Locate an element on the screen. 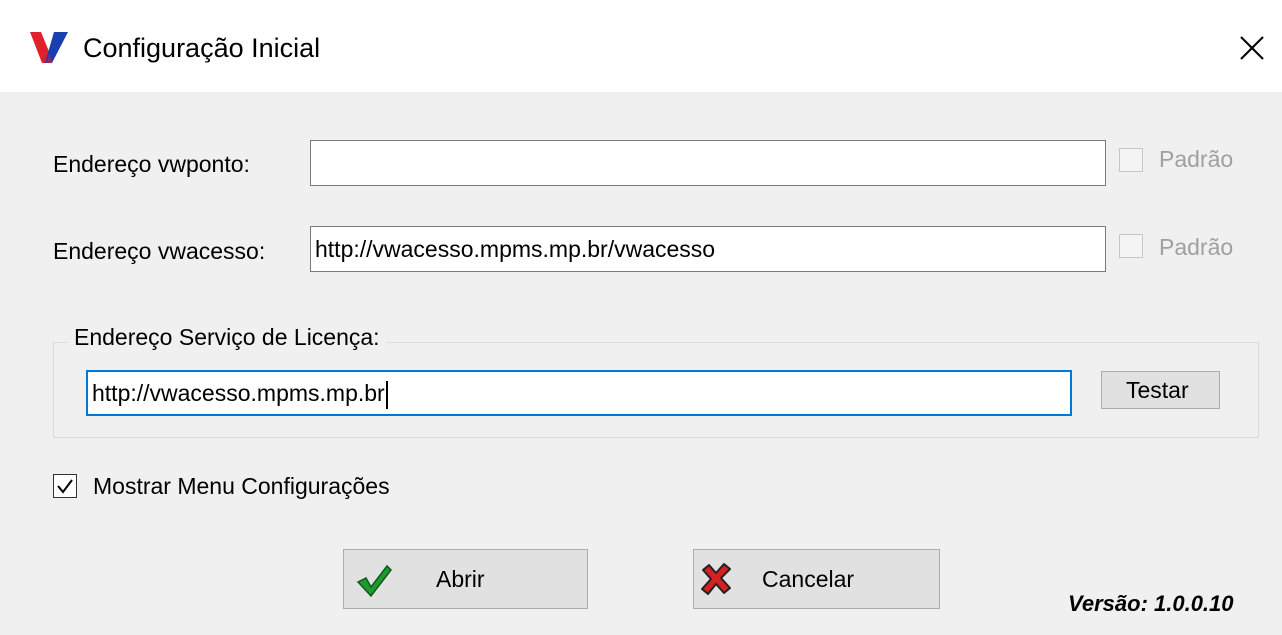 Image resolution: width=1282 pixels, height=635 pixels. vwponto-default-checkbox is located at coordinates (1131, 160).